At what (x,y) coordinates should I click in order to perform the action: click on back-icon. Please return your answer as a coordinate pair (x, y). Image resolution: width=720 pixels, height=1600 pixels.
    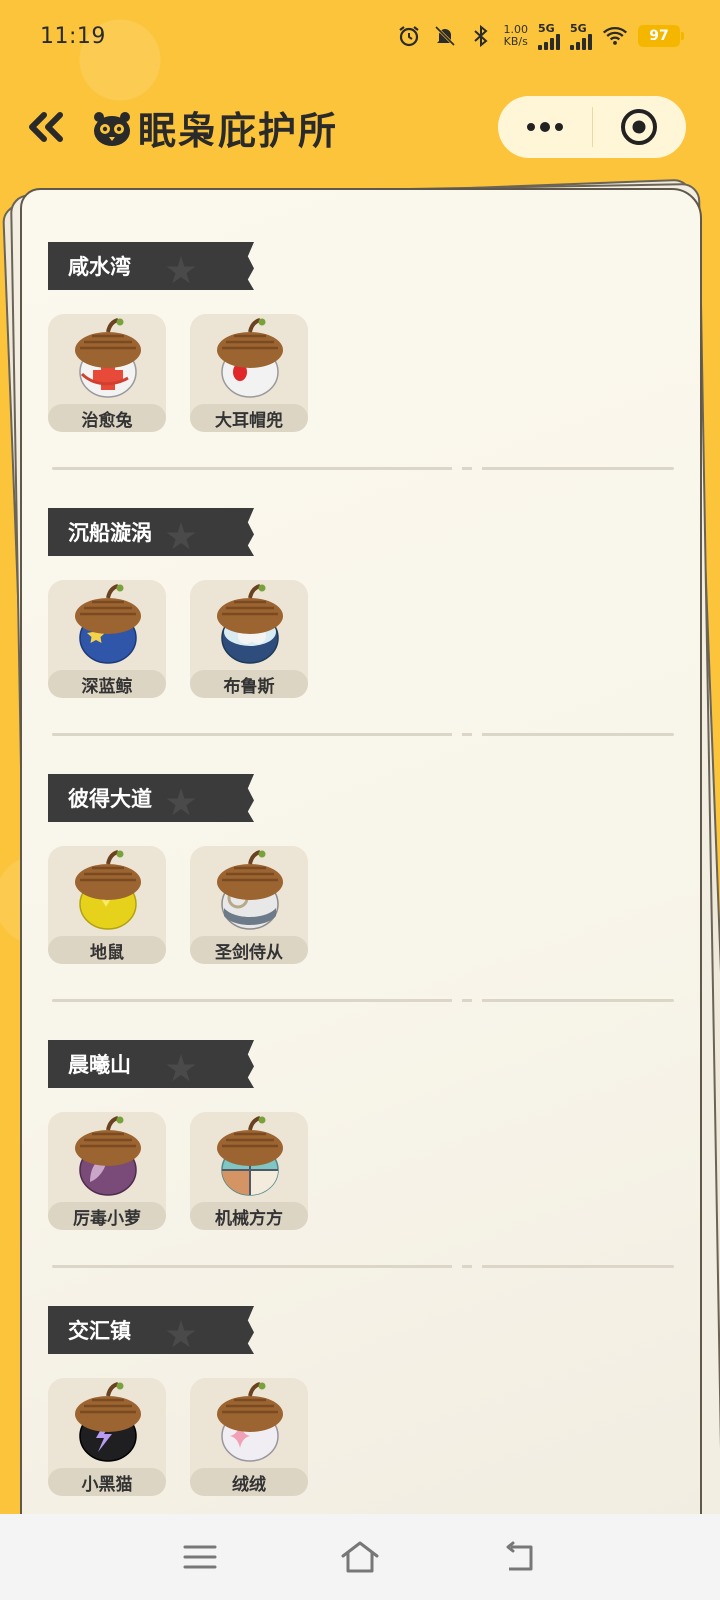
    Looking at the image, I should click on (519, 1556).